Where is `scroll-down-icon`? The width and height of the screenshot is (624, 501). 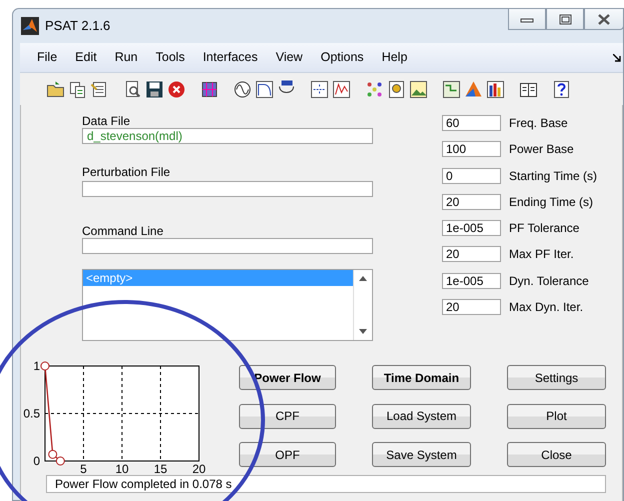 scroll-down-icon is located at coordinates (363, 331).